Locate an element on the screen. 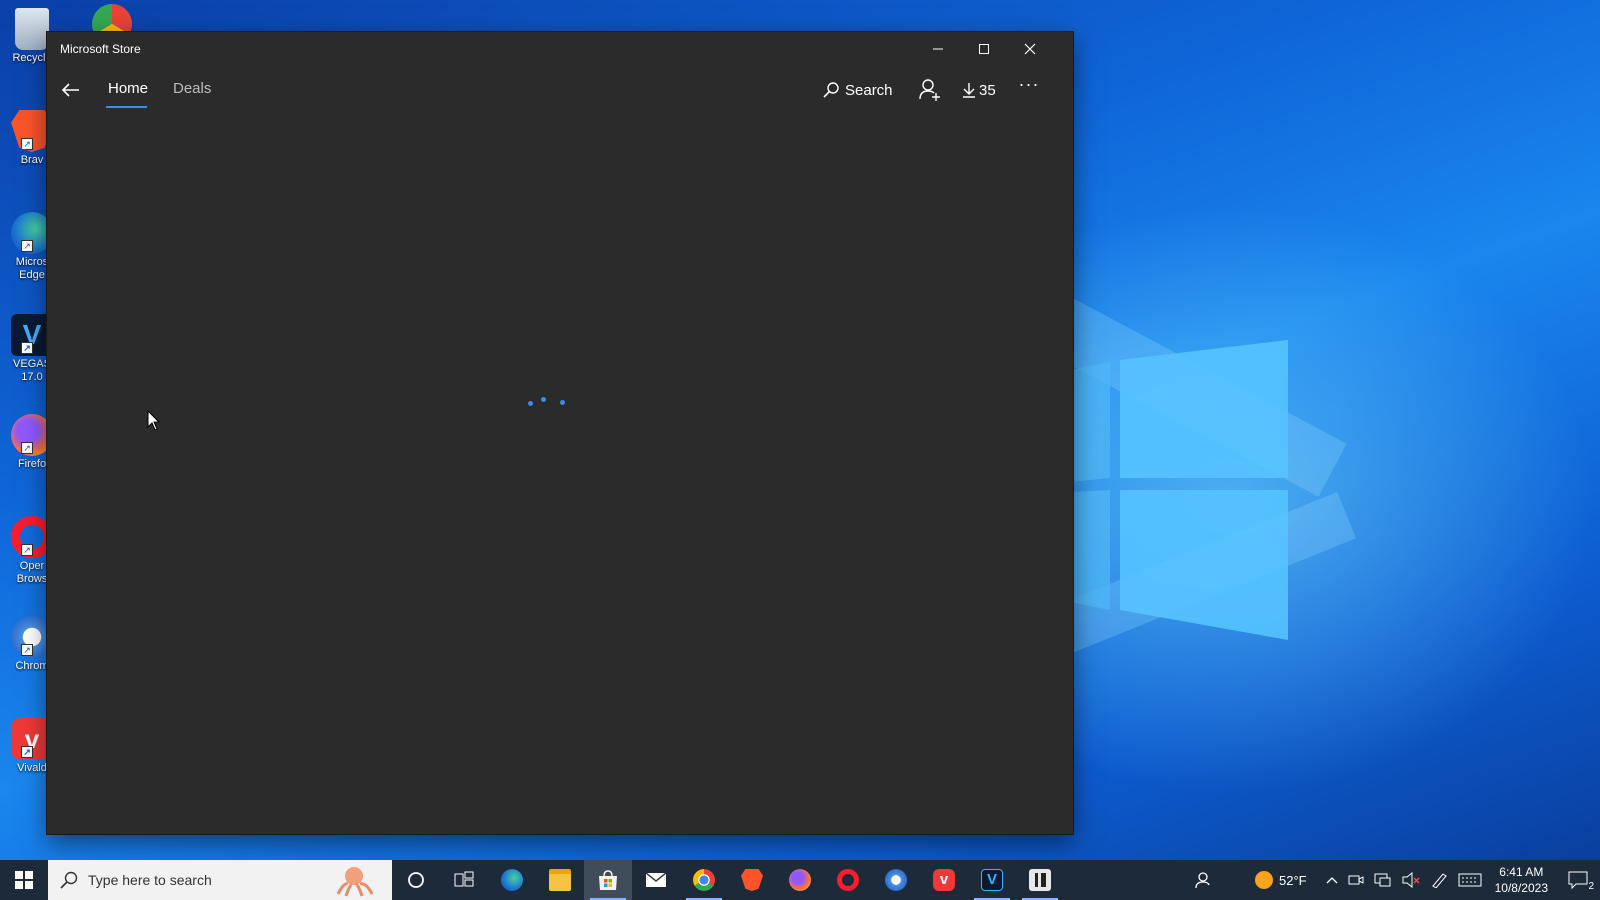 This screenshot has width=1600, height=900. touch-keyboard-icon is located at coordinates (1470, 880).